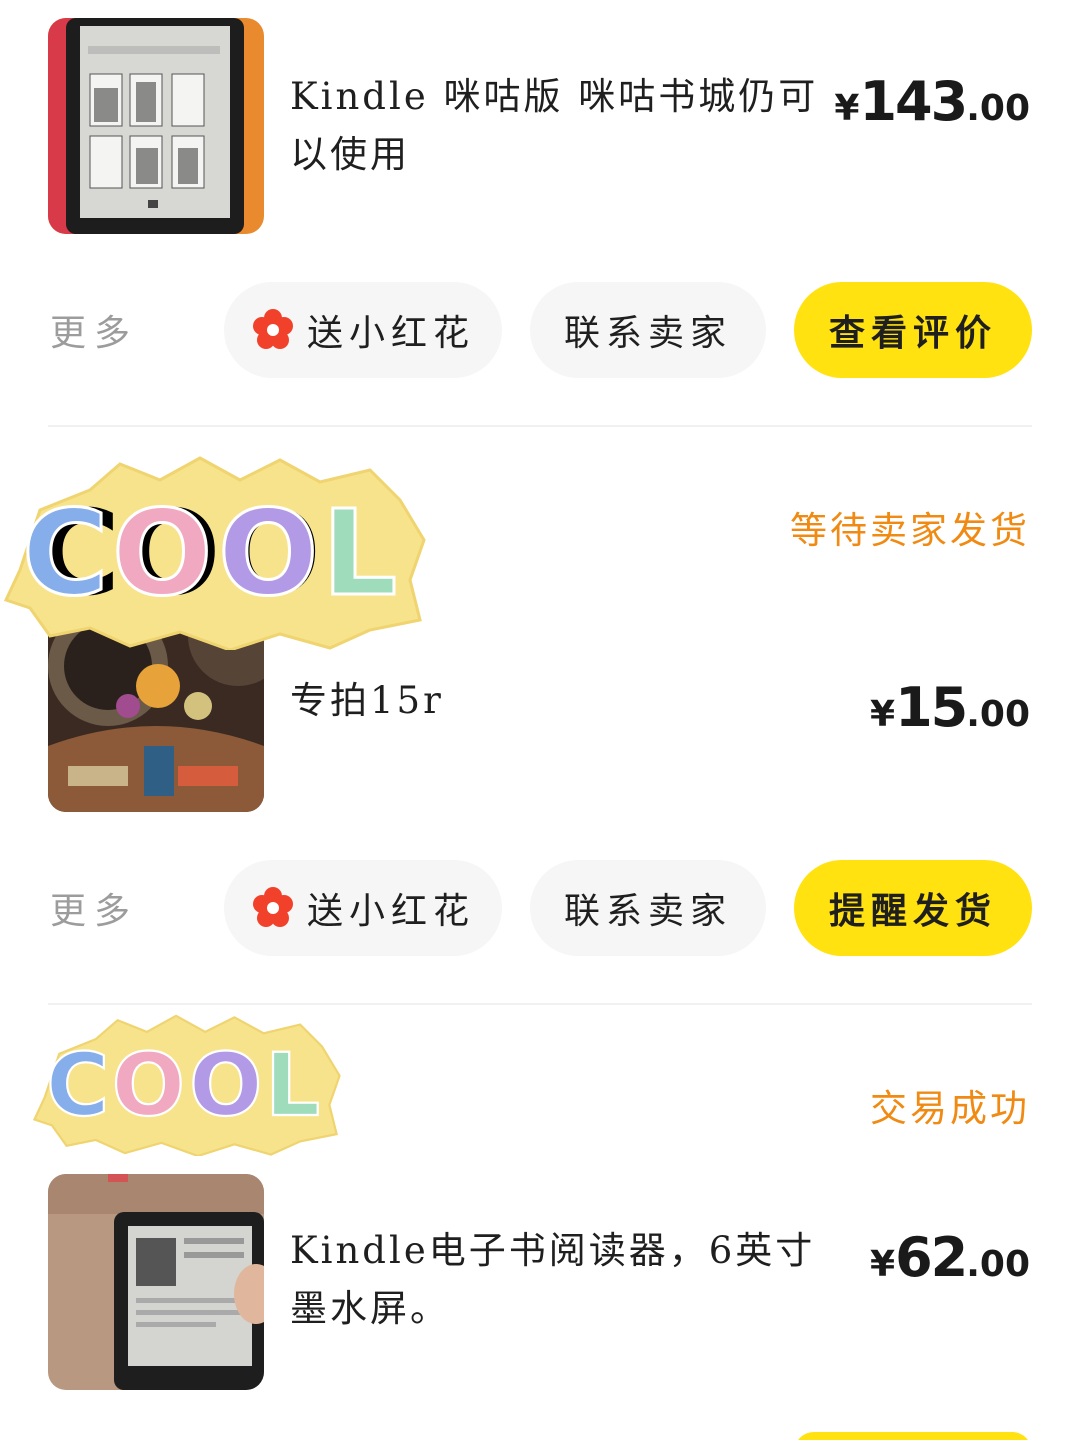  What do you see at coordinates (156, 1282) in the screenshot?
I see `product-thumbnail-kindle-reader` at bounding box center [156, 1282].